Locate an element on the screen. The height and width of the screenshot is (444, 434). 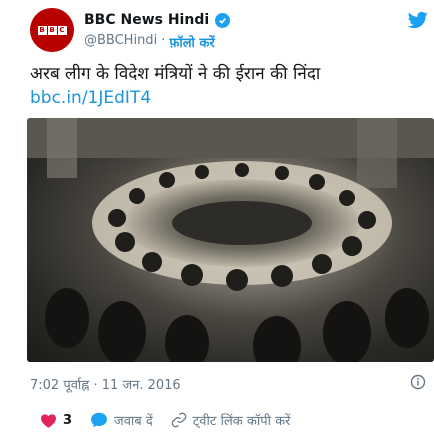
tweet-link: bbc.in/1JEdIT4 is located at coordinates (90, 98).